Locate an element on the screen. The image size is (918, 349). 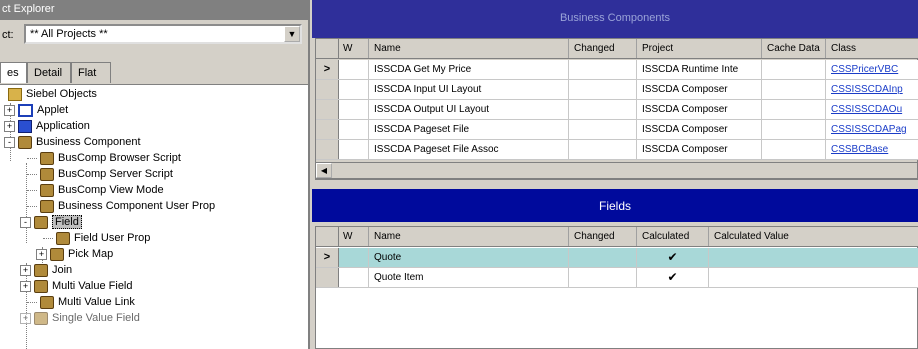
tree-item-business-component-user-prop: Business Component User Prop is located at coordinates (127, 206).